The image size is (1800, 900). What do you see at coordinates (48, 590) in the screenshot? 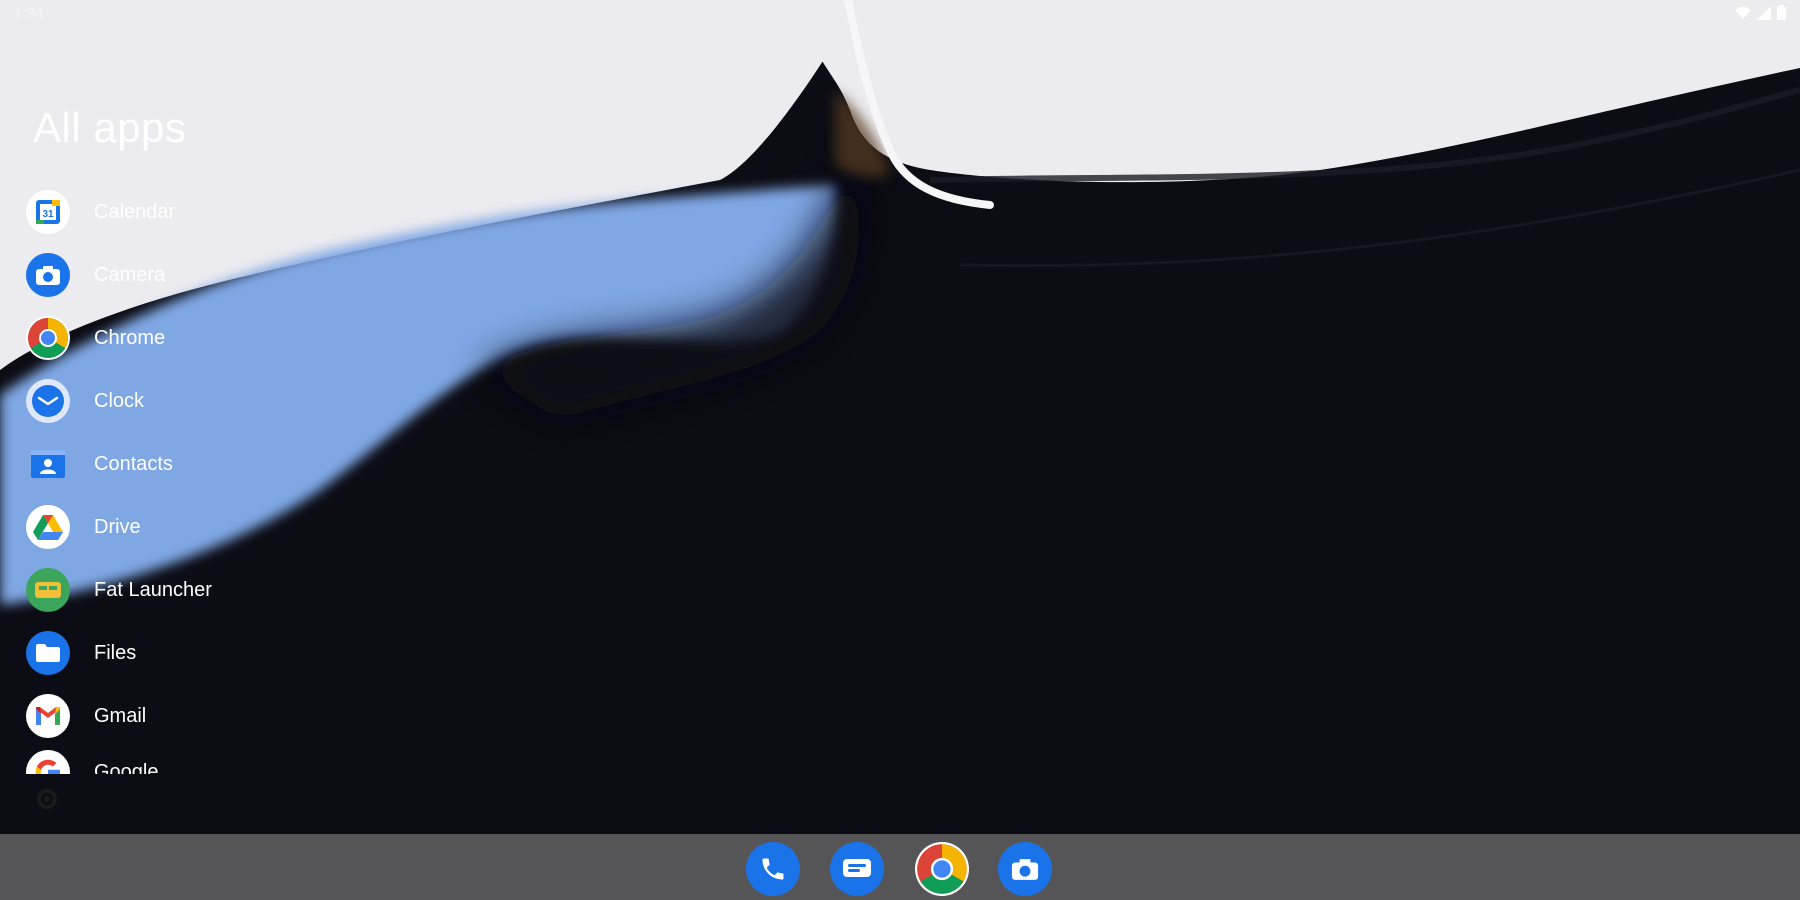
I see `fat-launcher-icon` at bounding box center [48, 590].